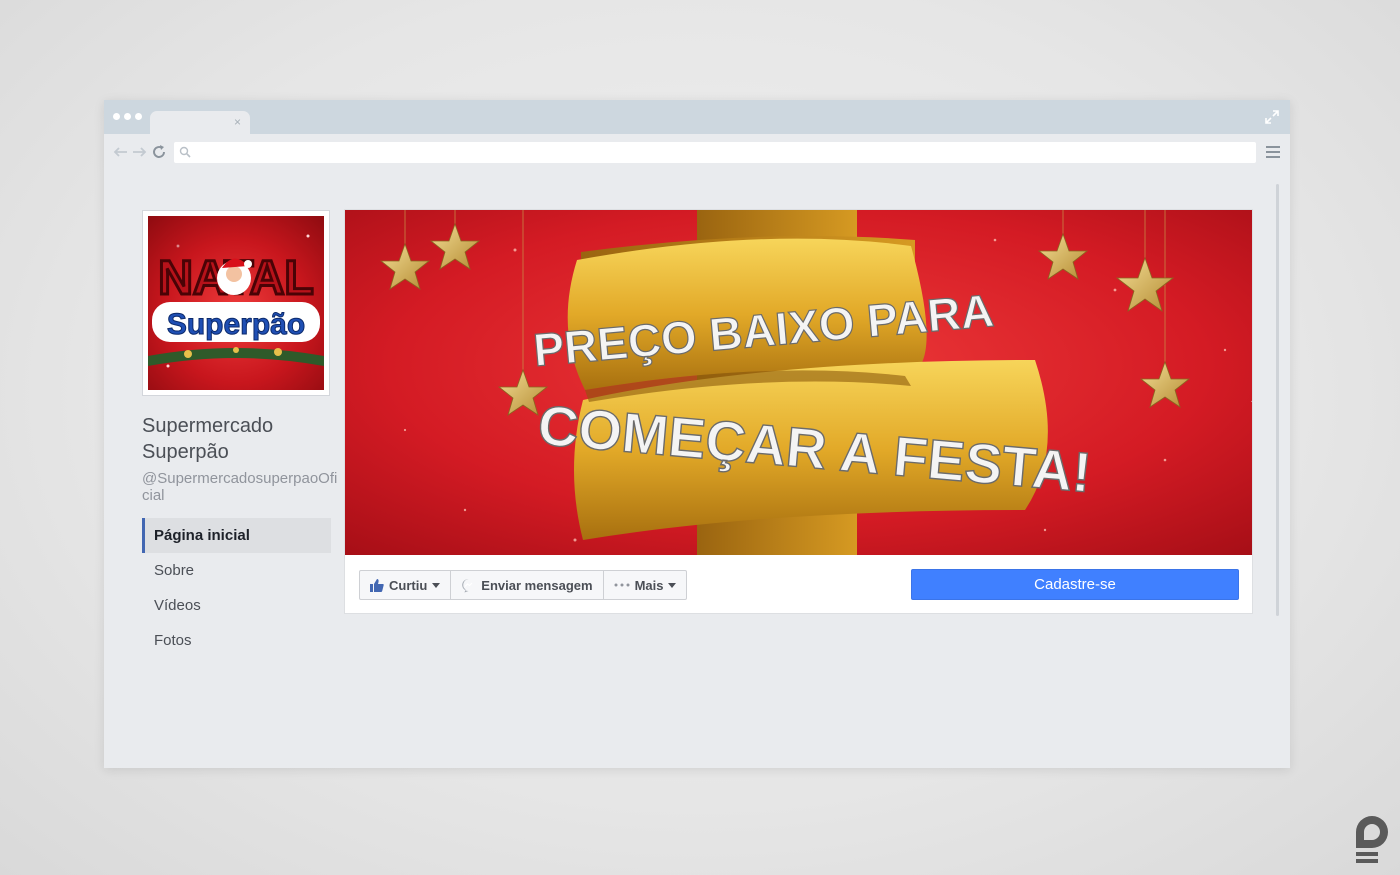 This screenshot has height=875, width=1400. I want to click on more-button: Mais, so click(645, 585).